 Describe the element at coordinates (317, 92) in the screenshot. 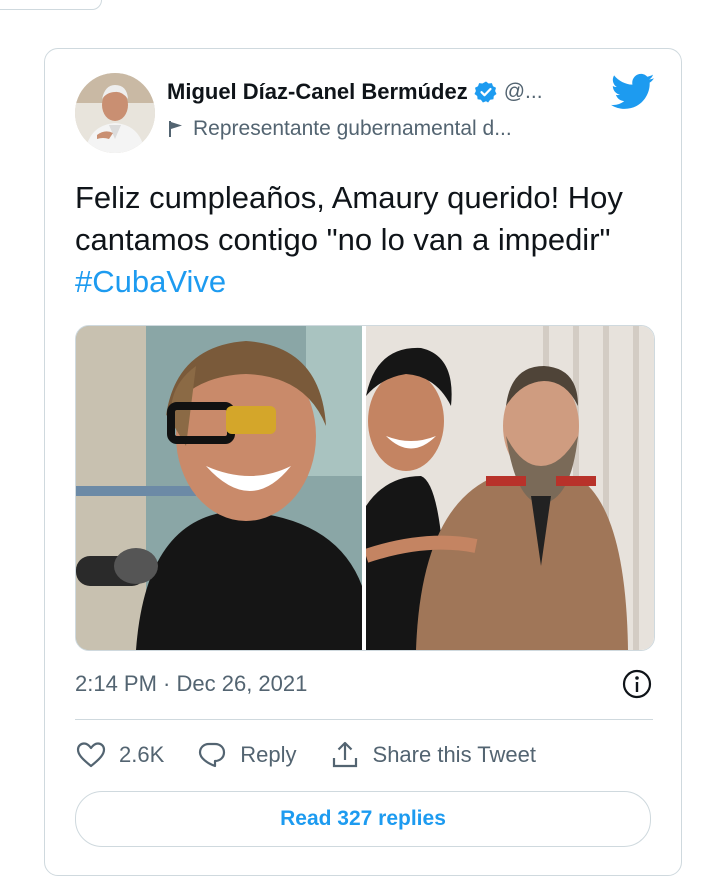

I see `author-name: Miguel Díaz-Canel Bermúdez` at that location.